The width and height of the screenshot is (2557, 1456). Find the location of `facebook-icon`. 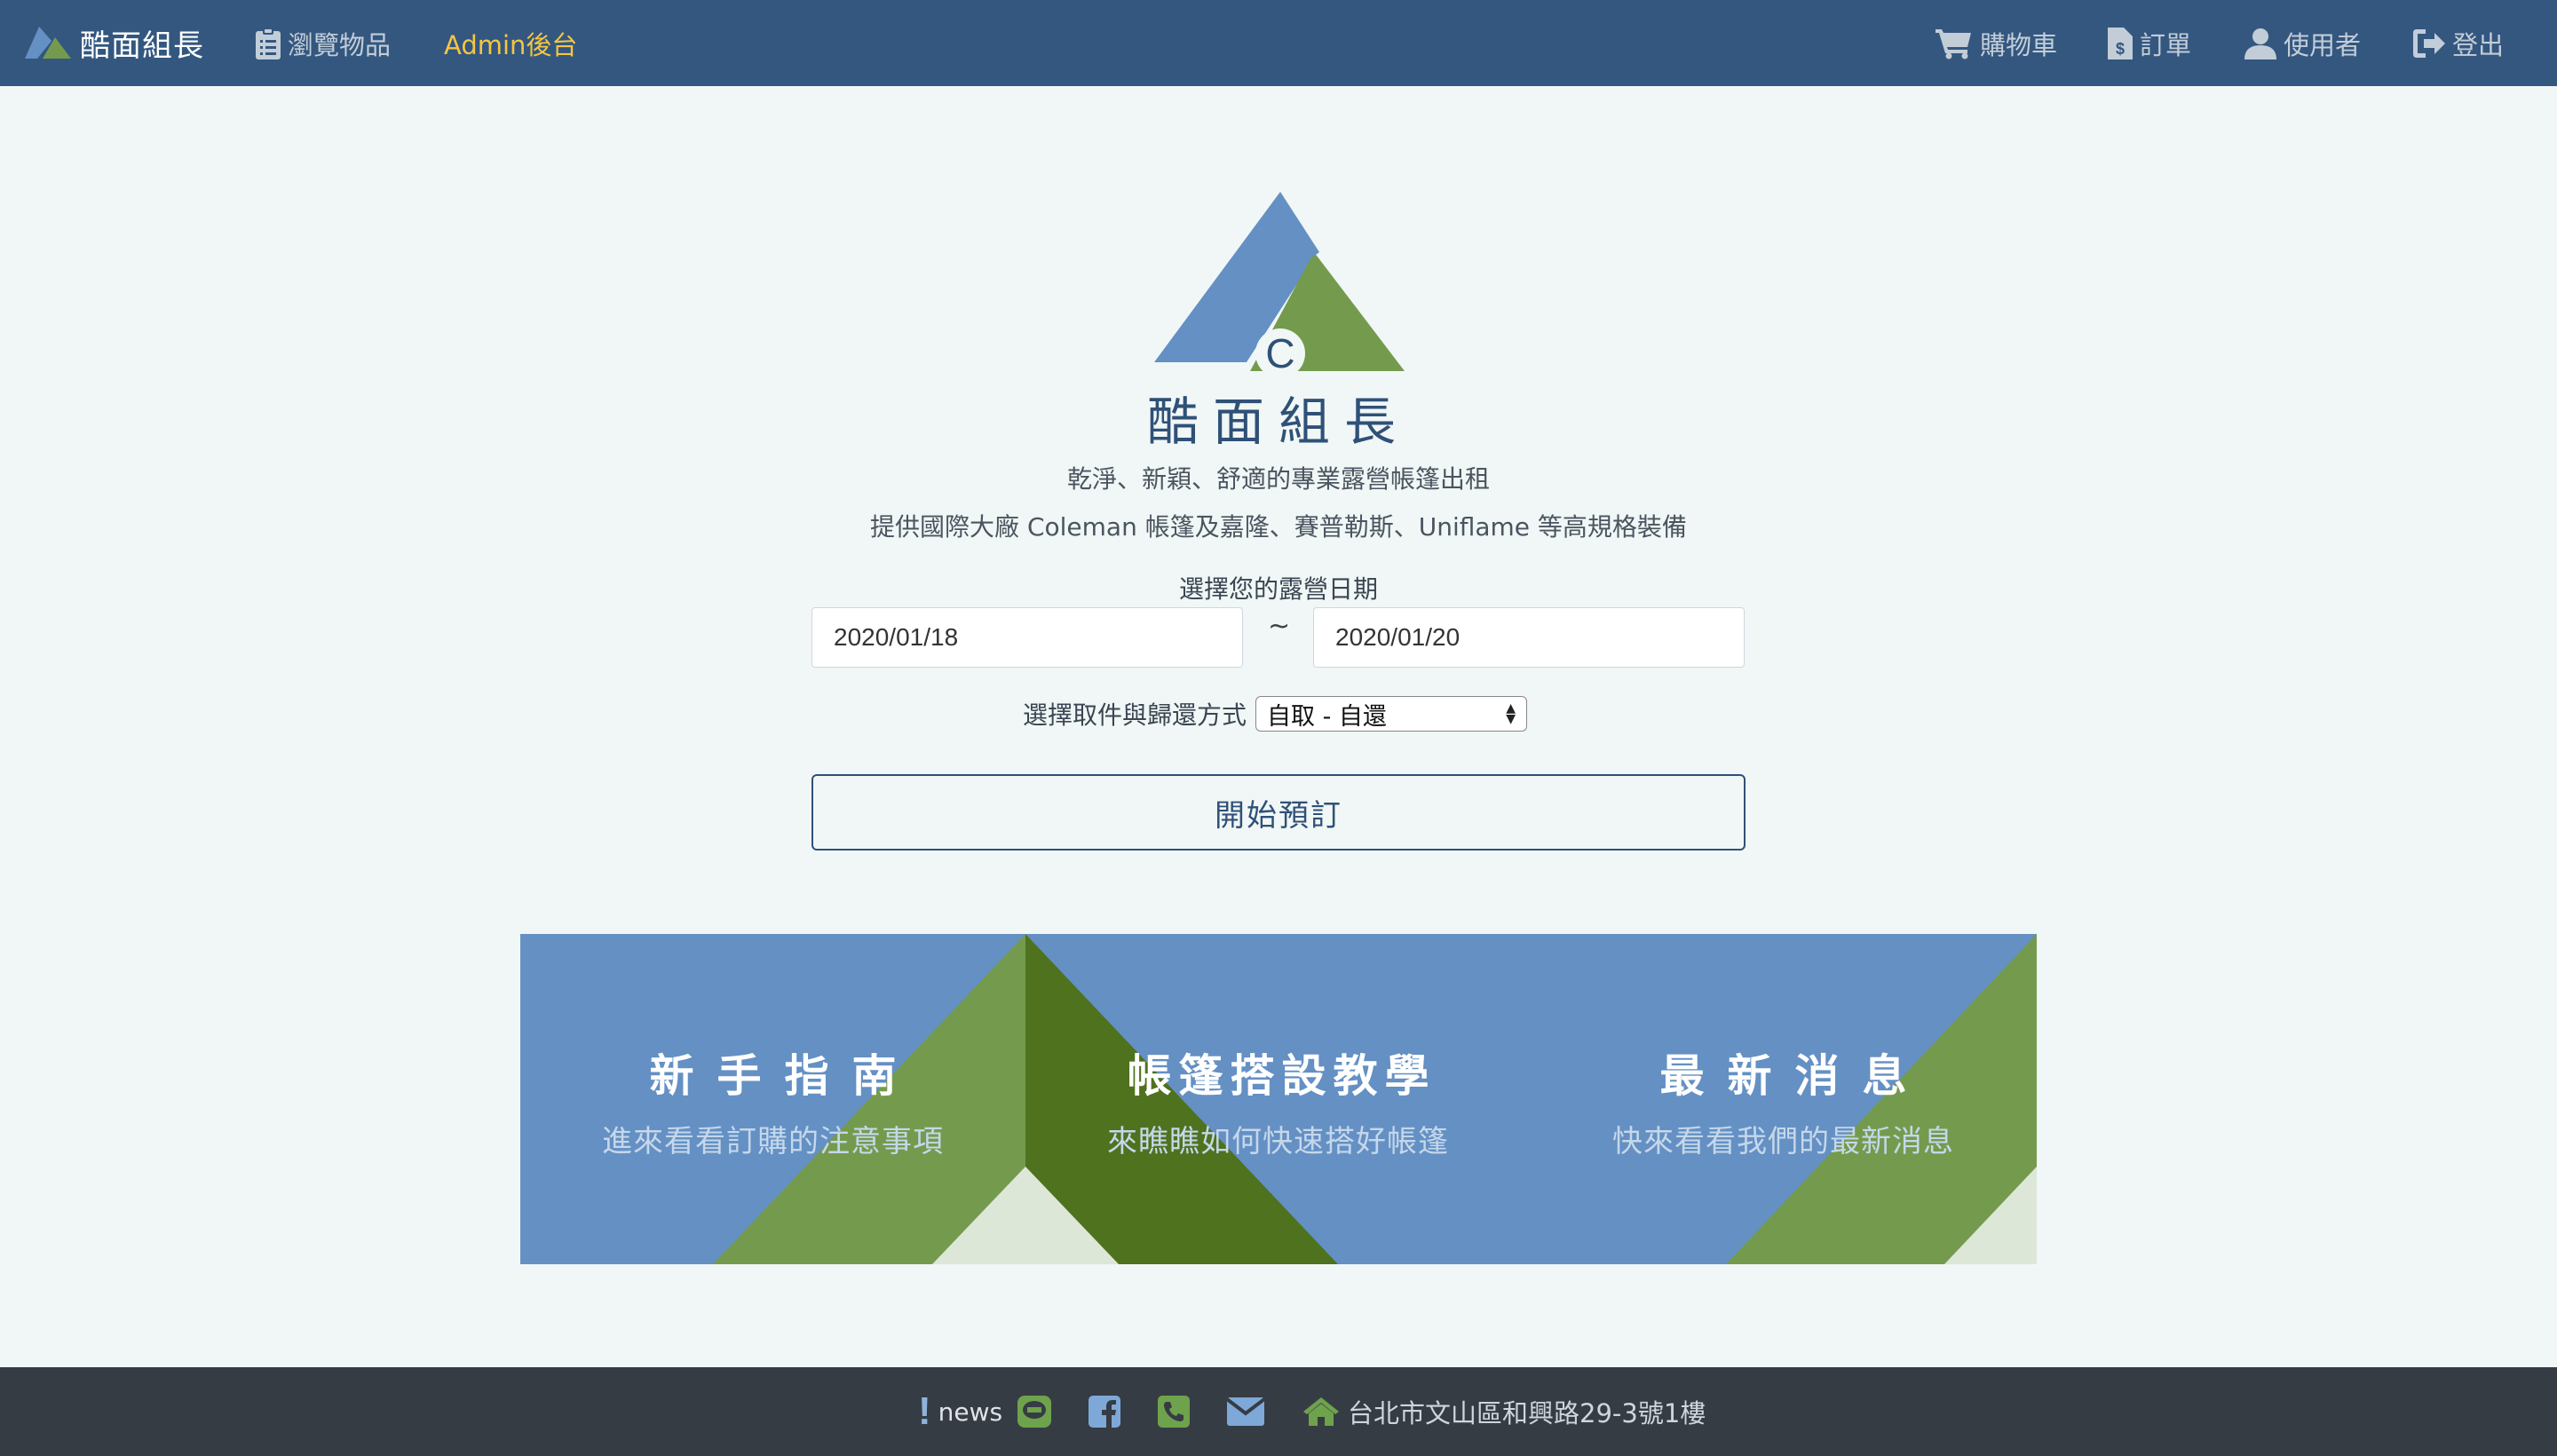

facebook-icon is located at coordinates (1104, 1412).